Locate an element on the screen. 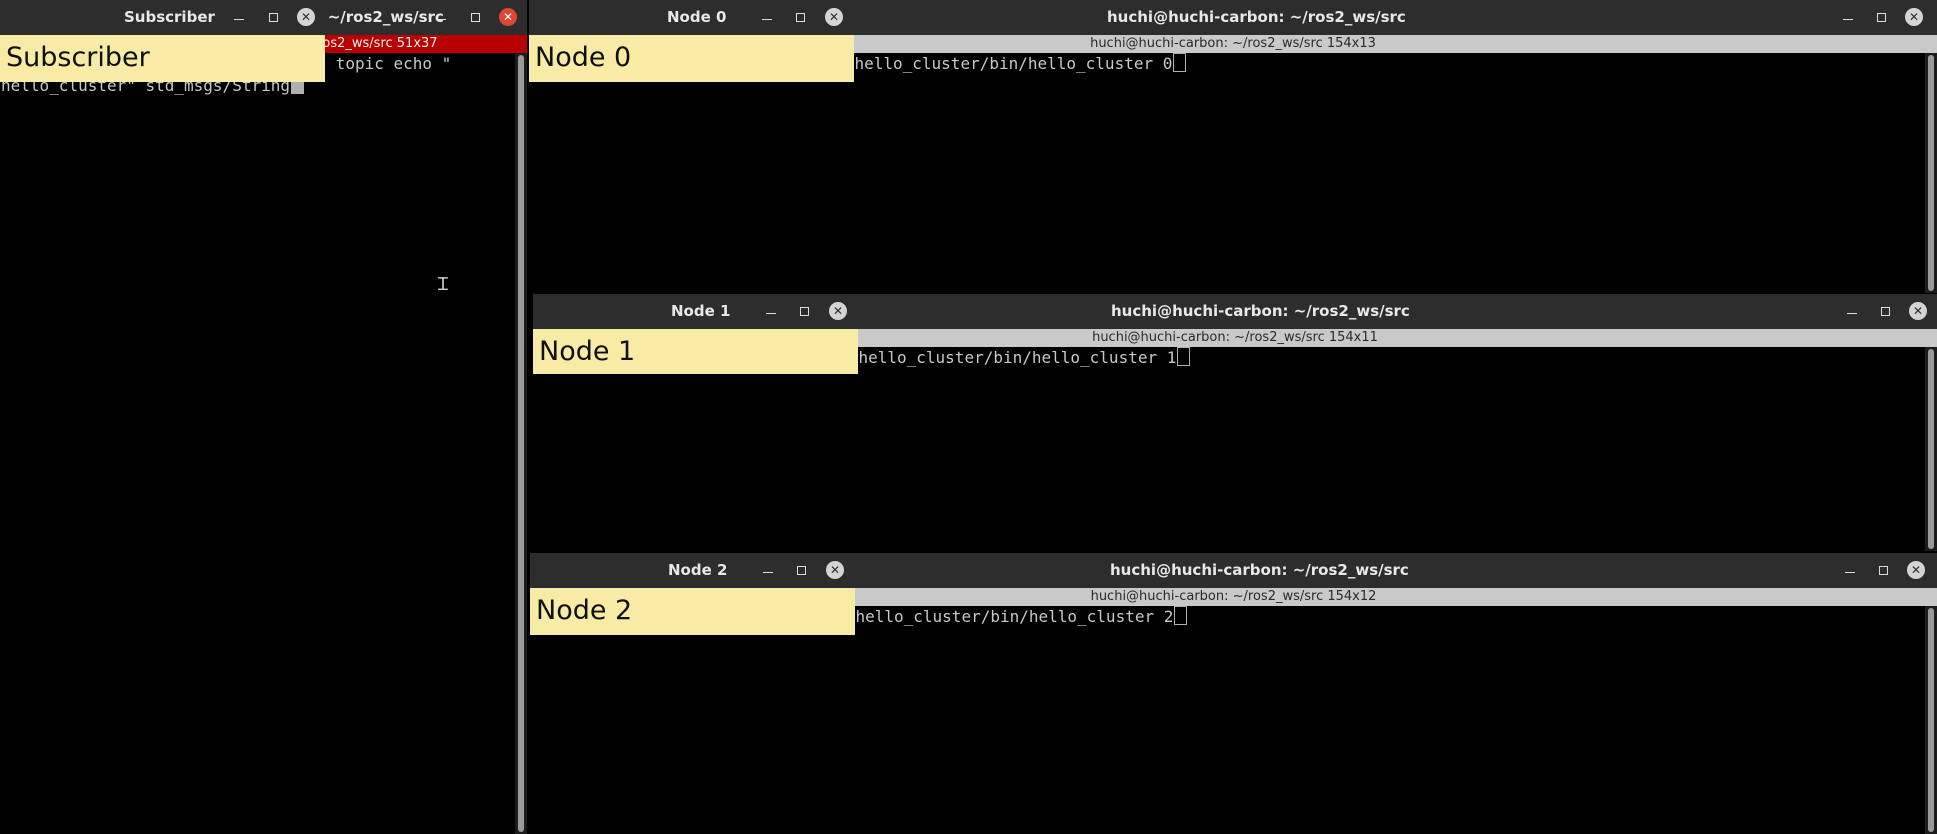 The image size is (1937, 834). node1-label-titlebar: Node 1 ✕ is located at coordinates (695, 311).